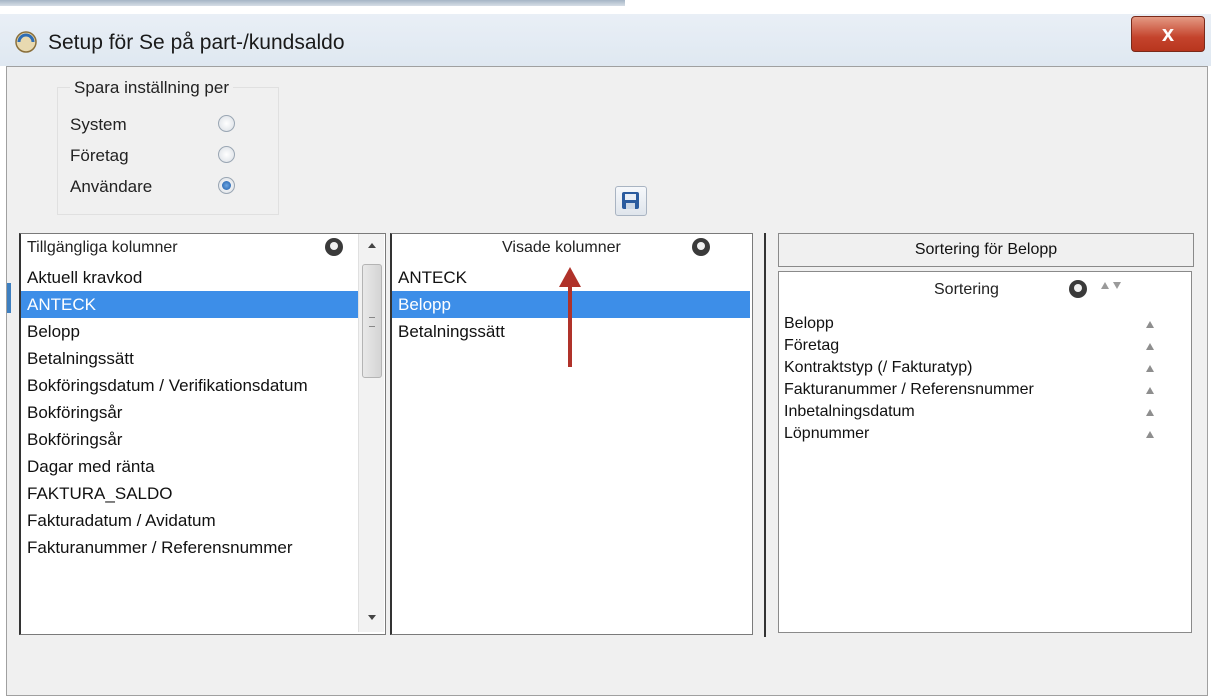 This screenshot has height=699, width=1211. Describe the element at coordinates (189, 547) in the screenshot. I see `list-item: Fakturanummer / Referensnummer` at that location.